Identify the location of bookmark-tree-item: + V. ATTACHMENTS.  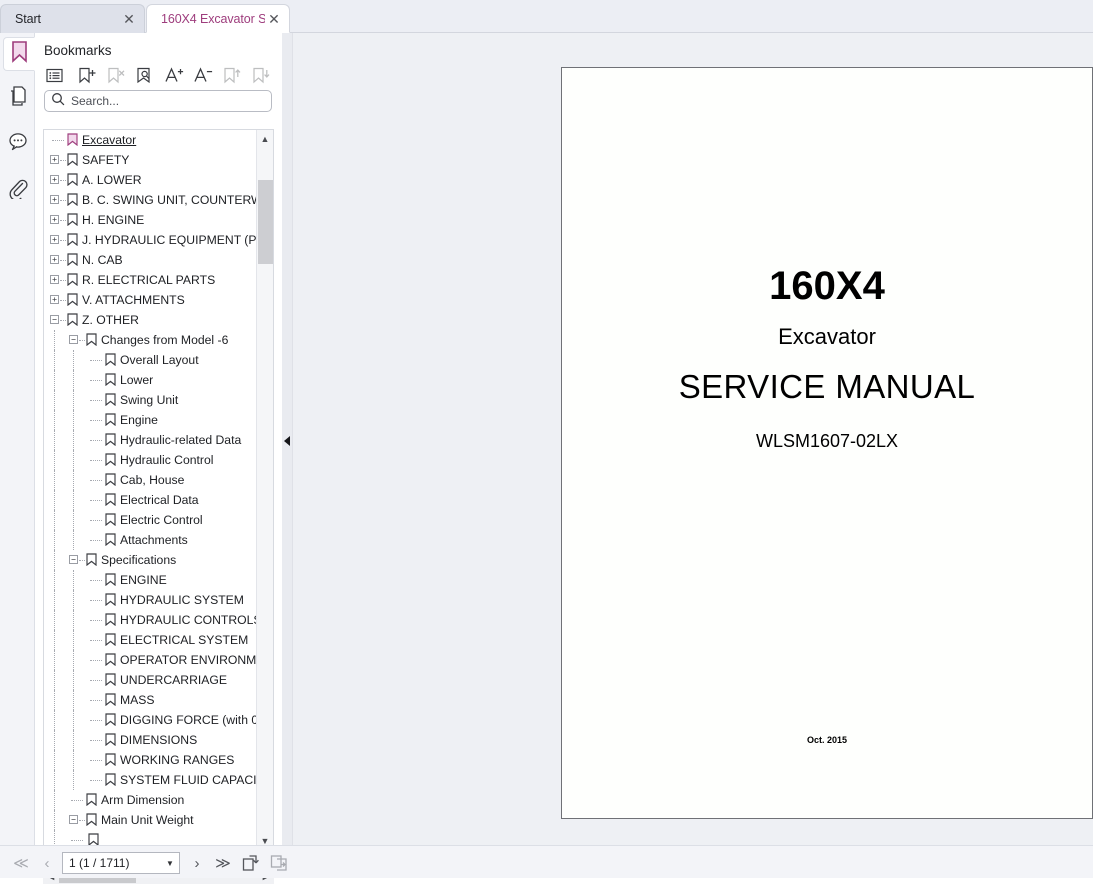
(150, 300).